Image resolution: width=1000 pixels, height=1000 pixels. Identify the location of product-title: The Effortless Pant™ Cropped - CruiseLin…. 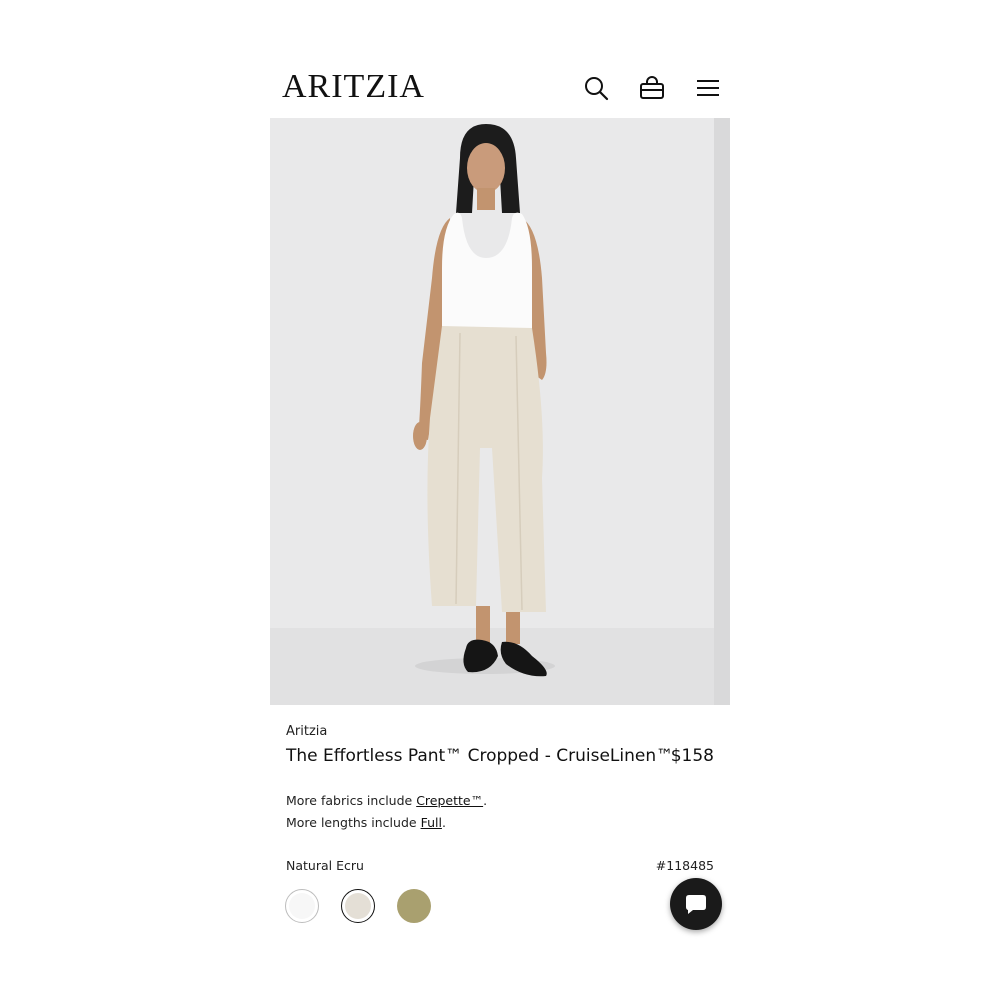
(480, 756).